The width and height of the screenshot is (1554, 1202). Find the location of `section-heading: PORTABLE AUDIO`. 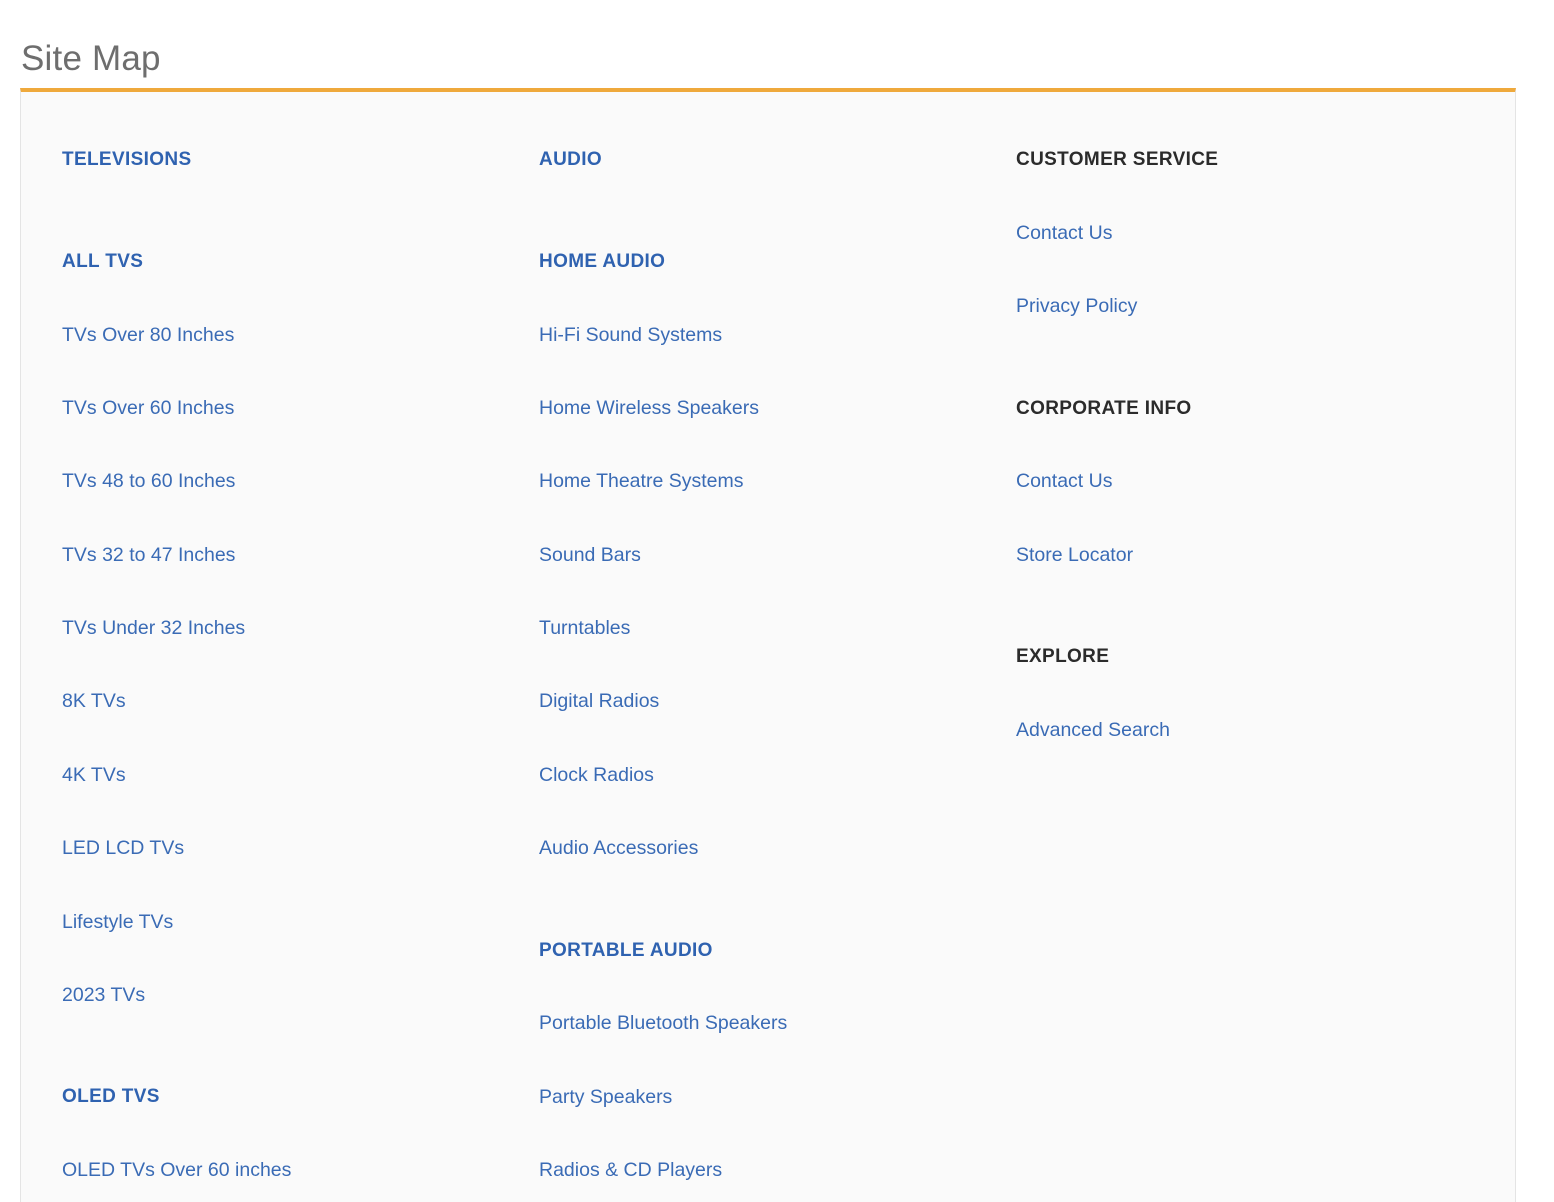

section-heading: PORTABLE AUDIO is located at coordinates (626, 950).